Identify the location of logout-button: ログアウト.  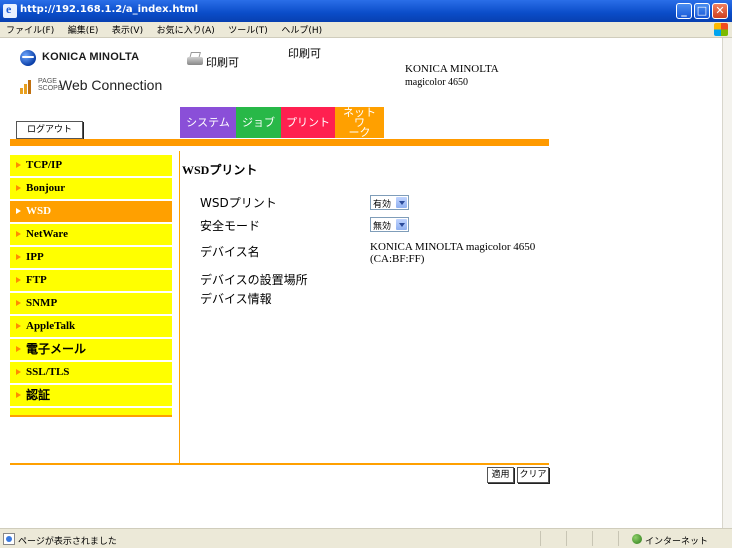
(49, 130).